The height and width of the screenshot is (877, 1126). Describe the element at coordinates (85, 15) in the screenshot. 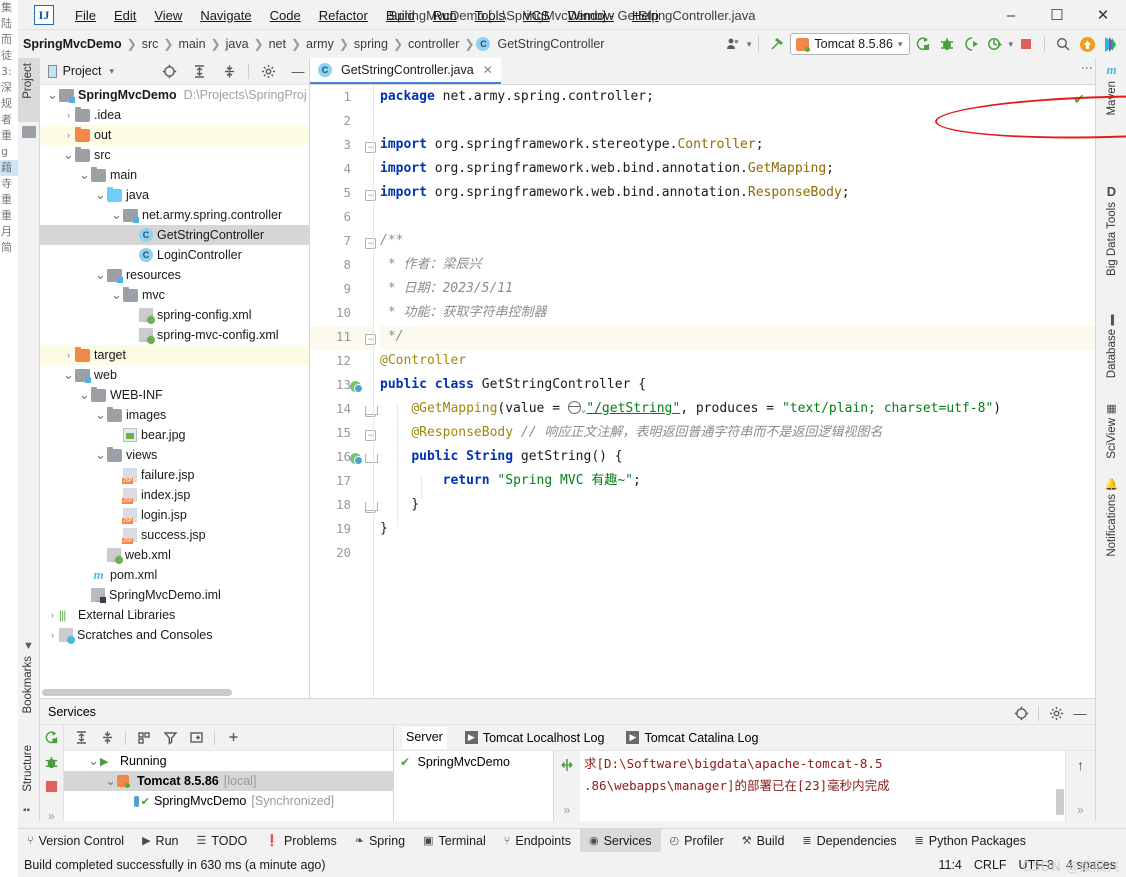

I see `menu-item-file: File` at that location.